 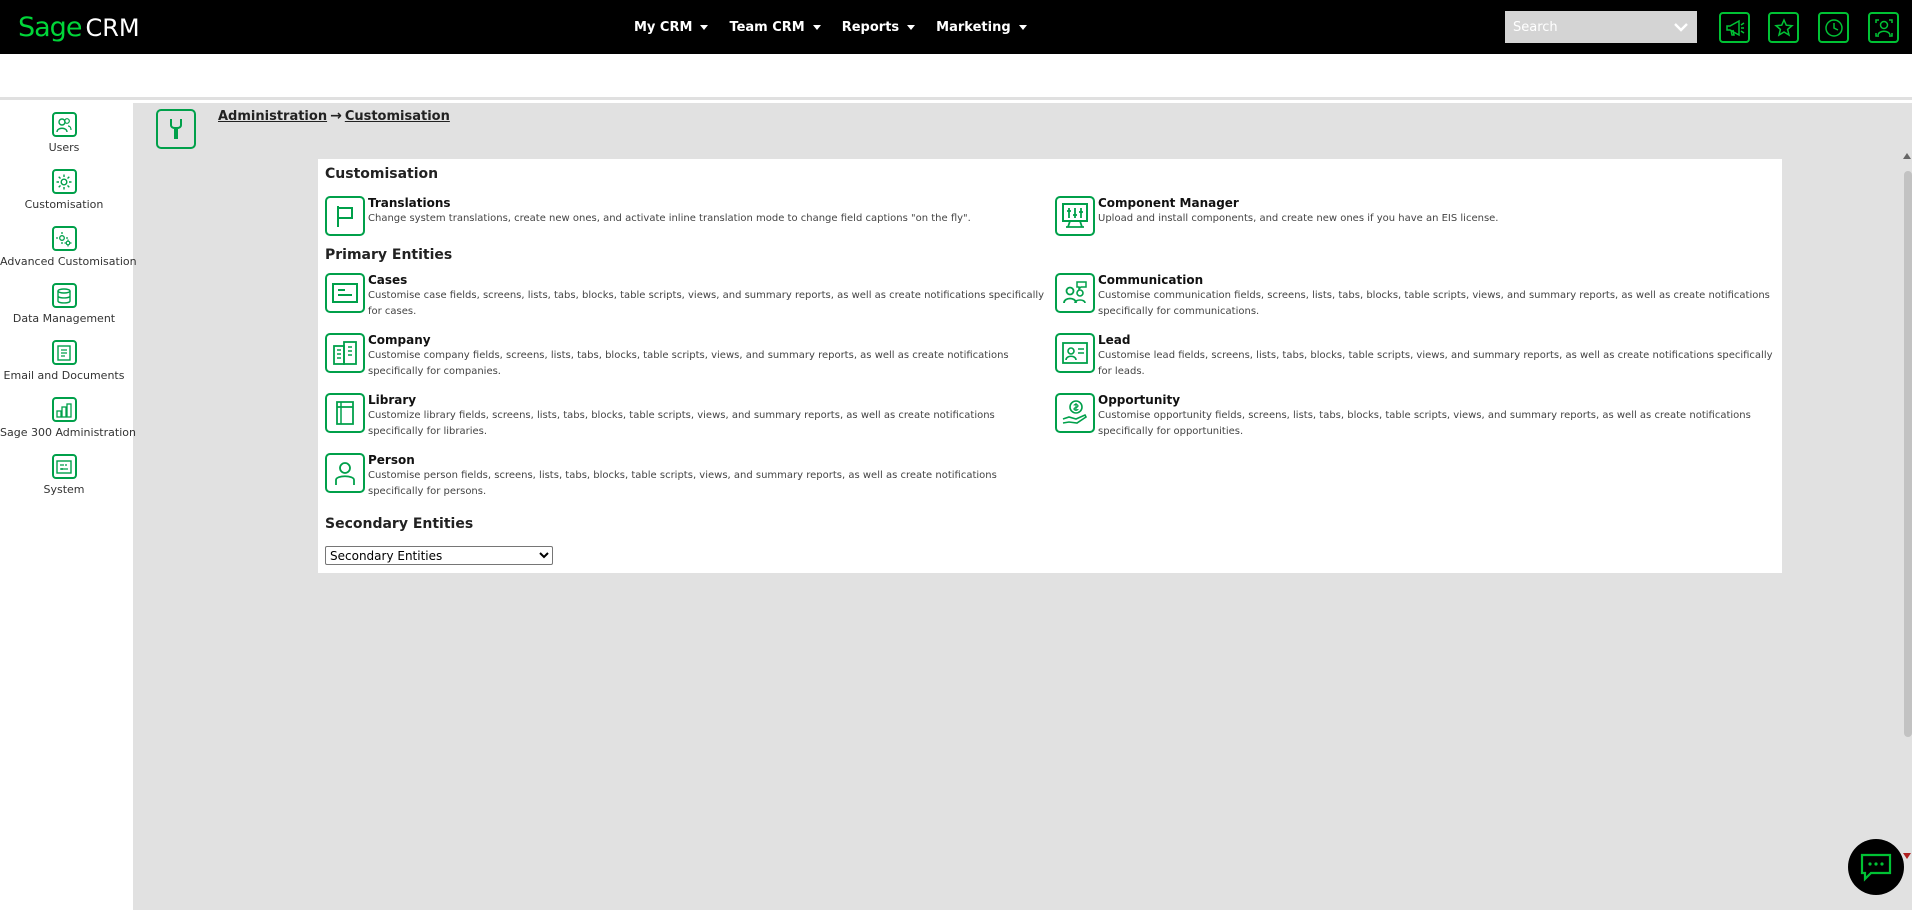 I want to click on nav-my-crm-label: My CRM, so click(x=663, y=27).